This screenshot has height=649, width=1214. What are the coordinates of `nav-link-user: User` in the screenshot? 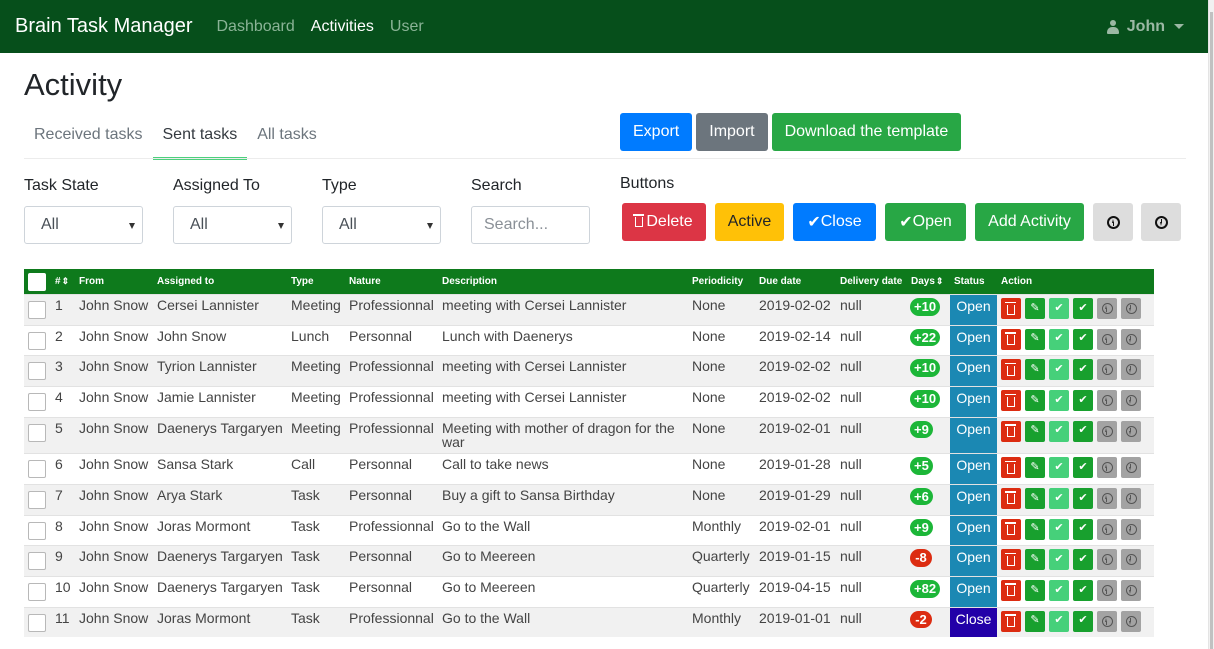 It's located at (407, 27).